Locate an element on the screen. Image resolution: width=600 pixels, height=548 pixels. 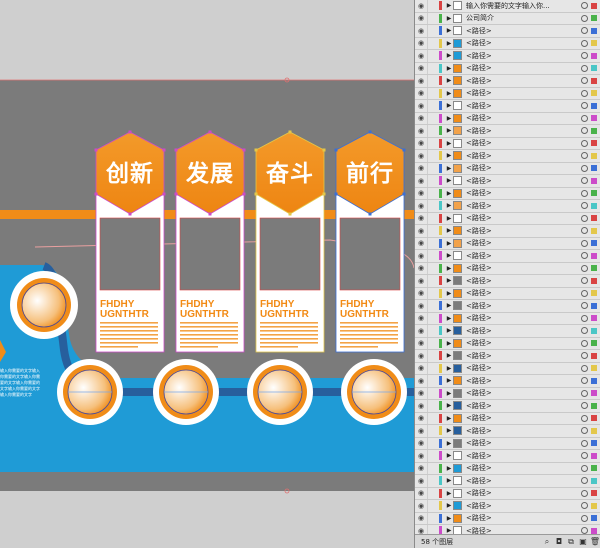
new-layer-icon: ▣ is located at coordinates (583, 541).